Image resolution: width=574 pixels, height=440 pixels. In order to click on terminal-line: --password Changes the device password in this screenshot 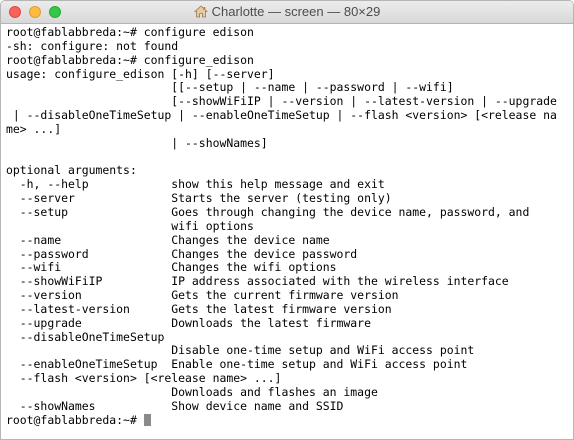, I will do `click(182, 253)`.